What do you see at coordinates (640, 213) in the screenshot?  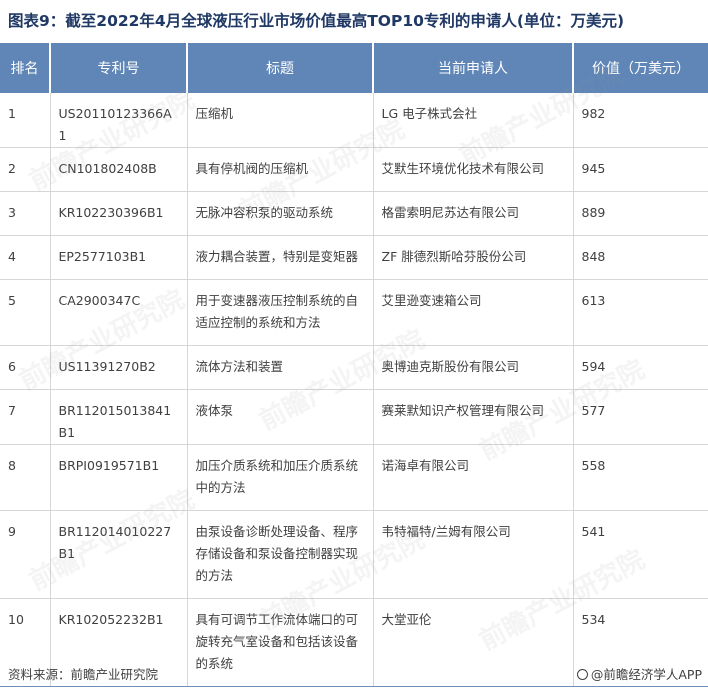 I see `cell-value: 889` at bounding box center [640, 213].